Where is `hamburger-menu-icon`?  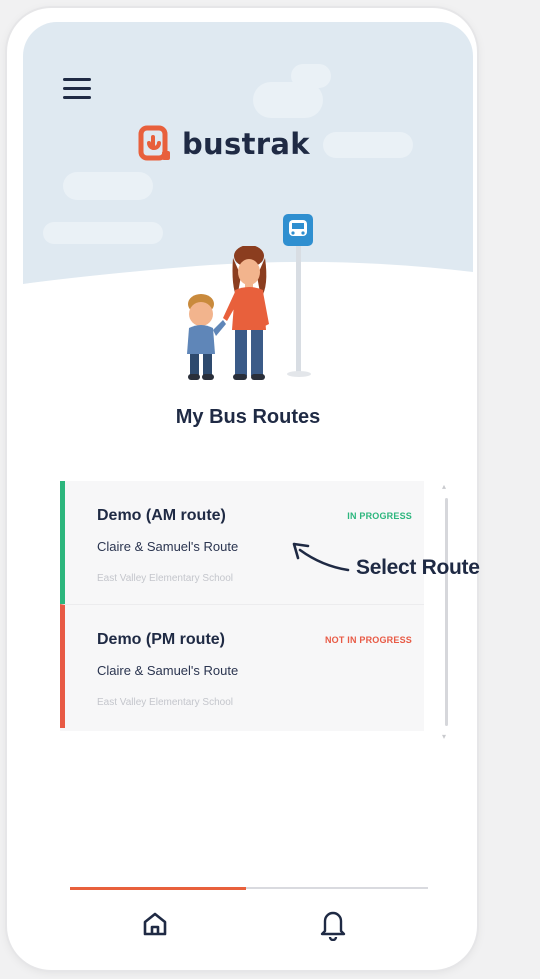 hamburger-menu-icon is located at coordinates (77, 79).